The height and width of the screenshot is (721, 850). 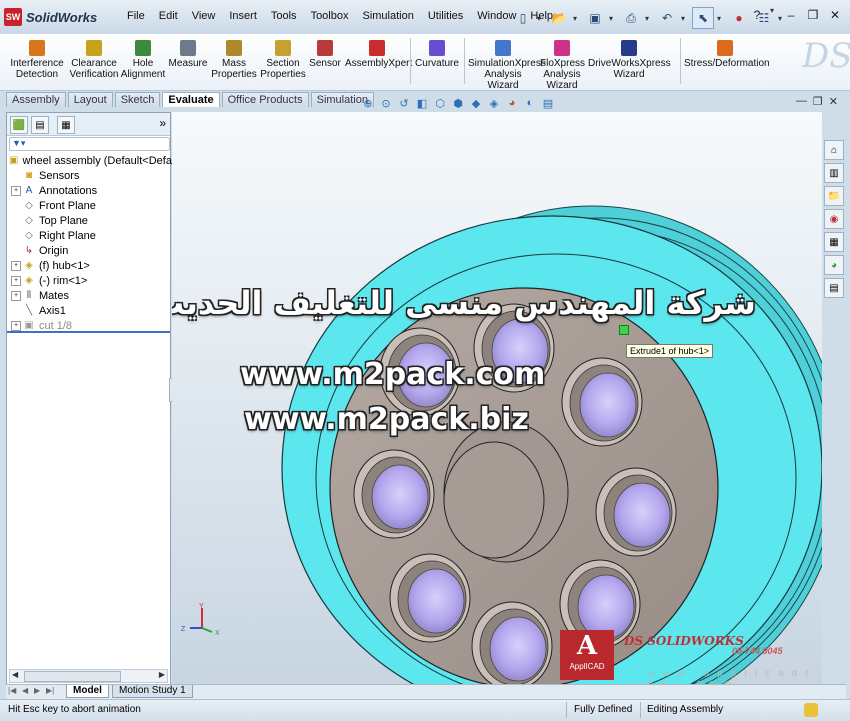 What do you see at coordinates (530, 103) in the screenshot?
I see `apply-scene-icon: ◐` at bounding box center [530, 103].